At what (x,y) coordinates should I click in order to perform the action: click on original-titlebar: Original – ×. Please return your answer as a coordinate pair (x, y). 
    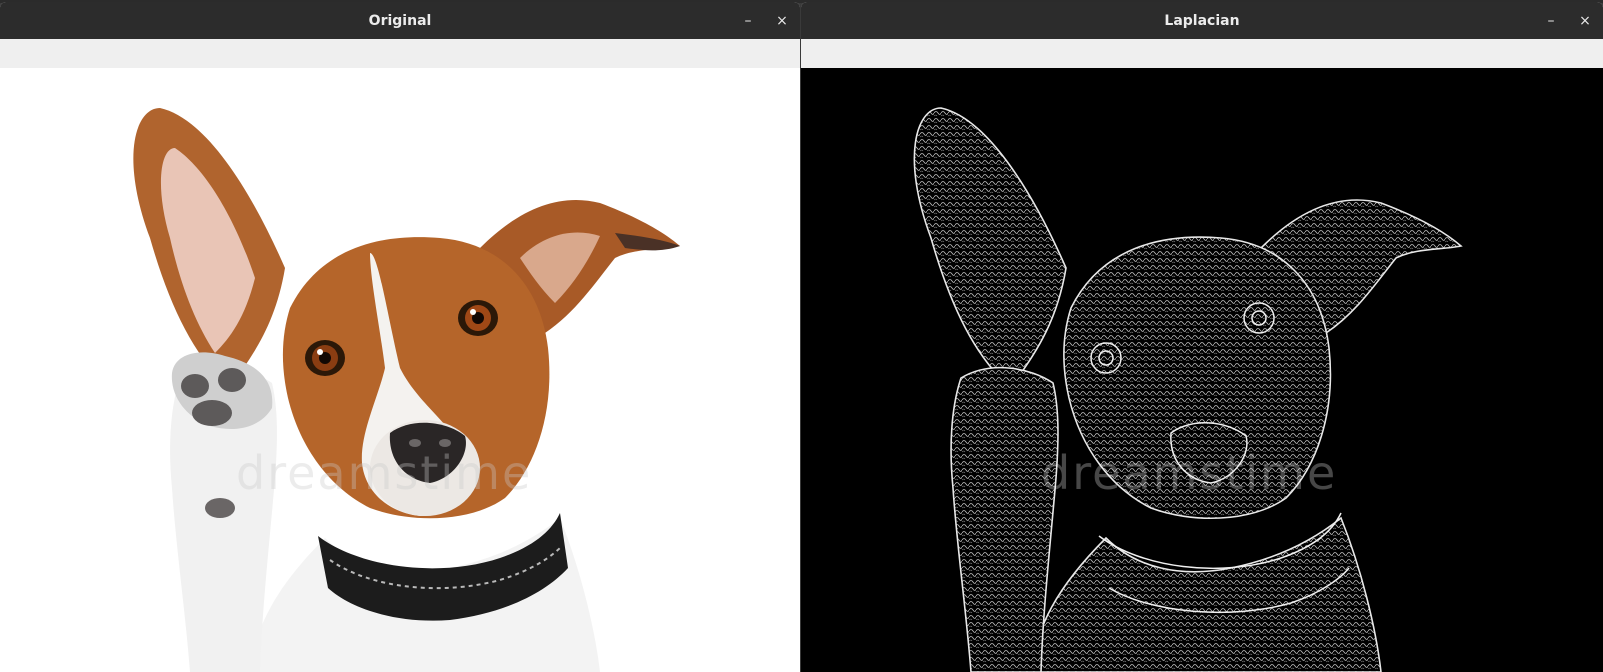
    Looking at the image, I should click on (400, 20).